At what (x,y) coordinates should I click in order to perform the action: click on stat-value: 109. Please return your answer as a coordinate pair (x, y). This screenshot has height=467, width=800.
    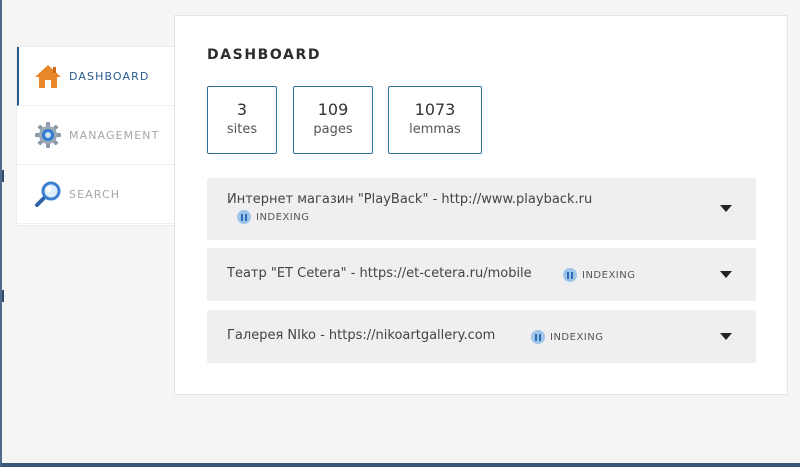
    Looking at the image, I should click on (333, 109).